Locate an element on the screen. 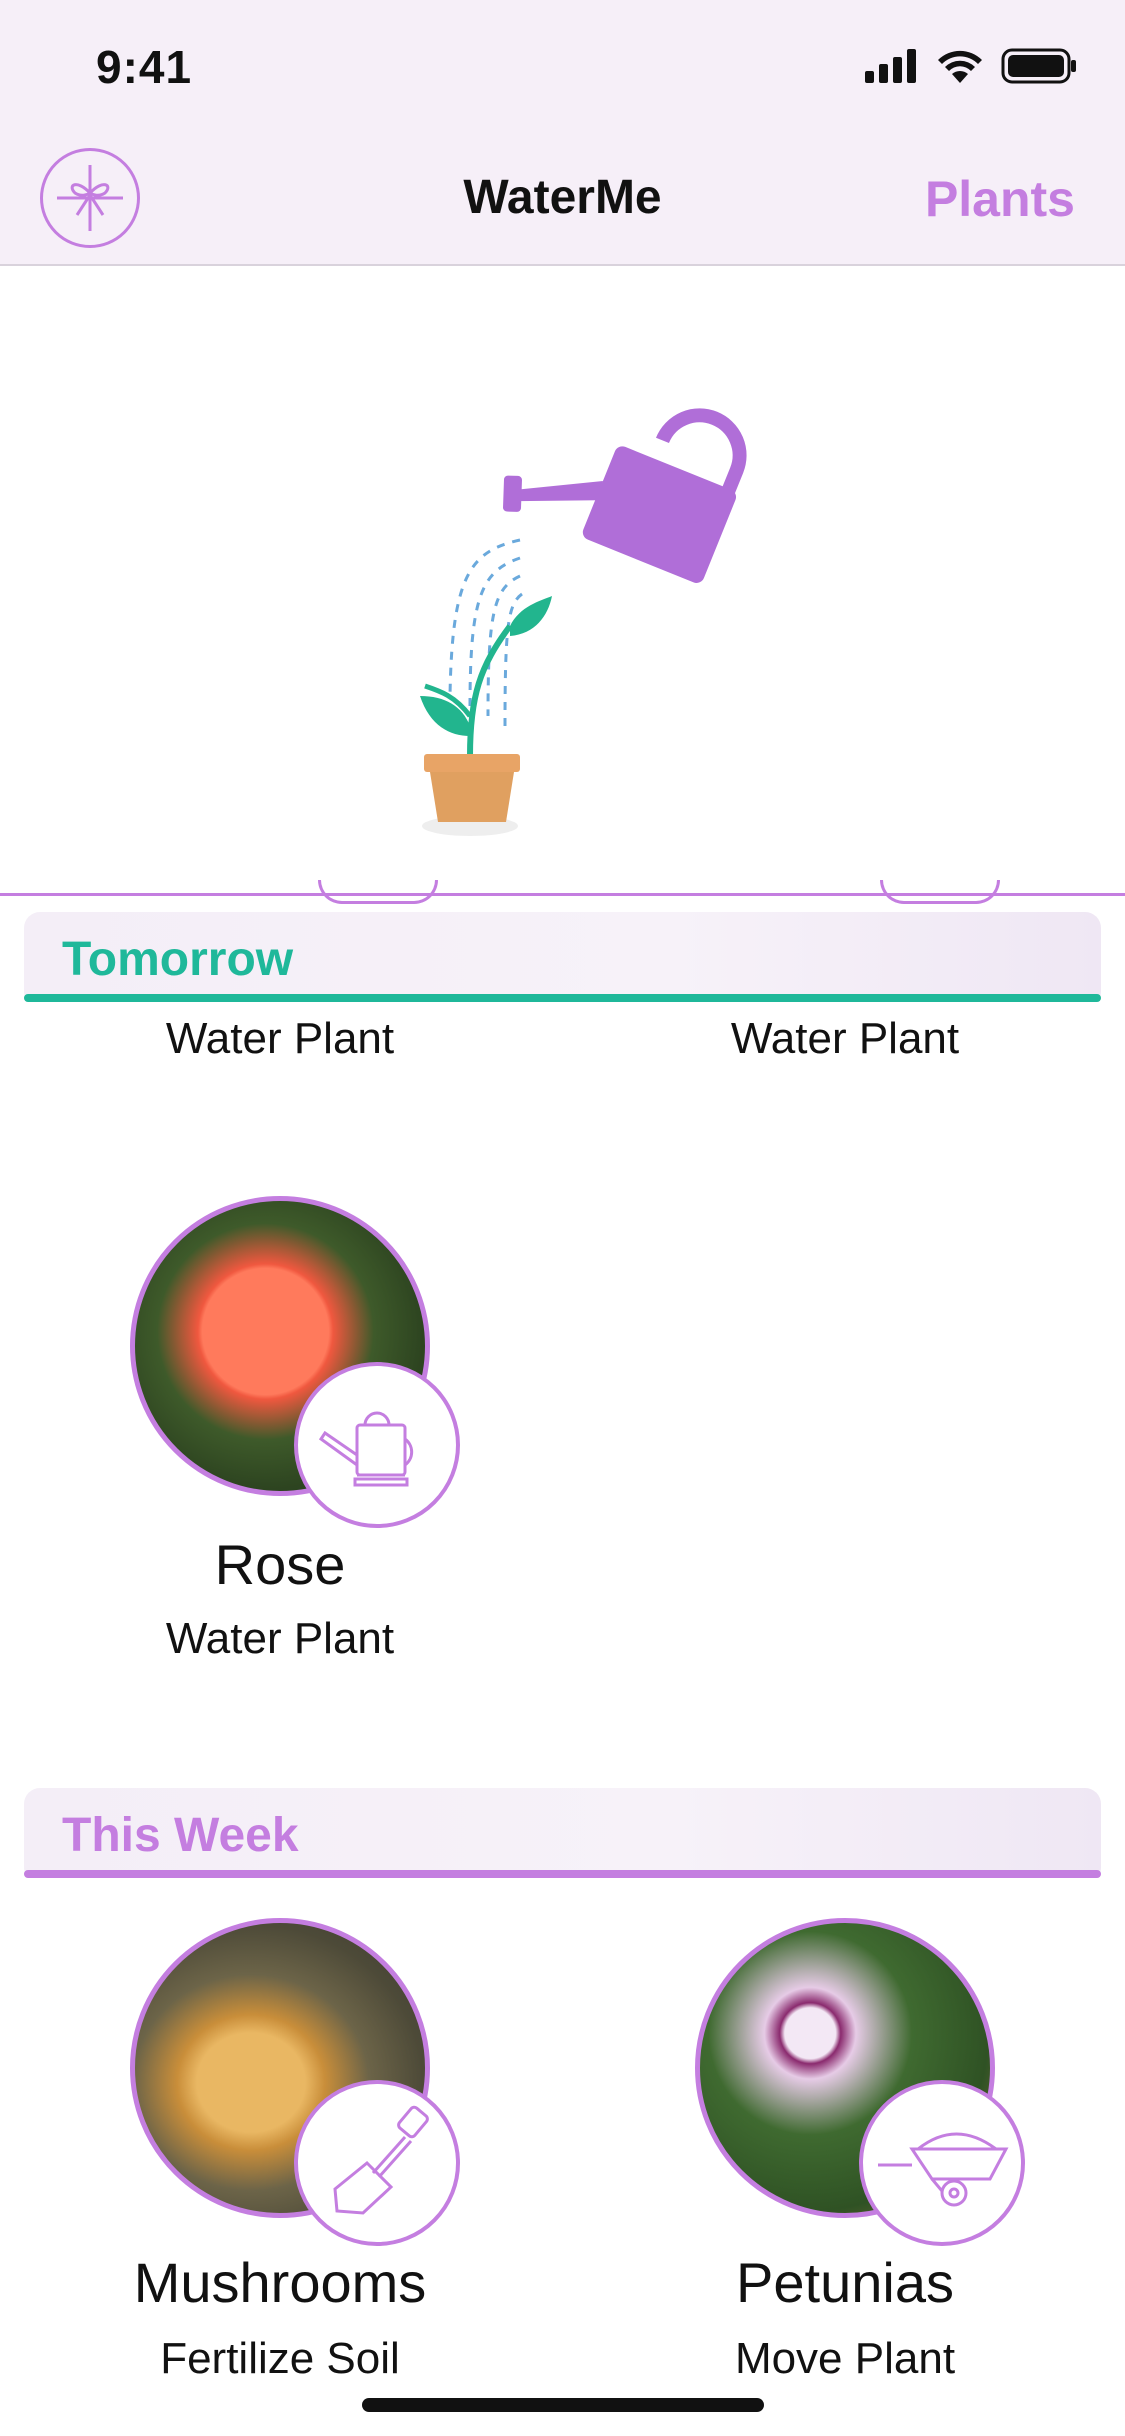 This screenshot has width=1125, height=2436. status-time: 9:41 is located at coordinates (144, 67).